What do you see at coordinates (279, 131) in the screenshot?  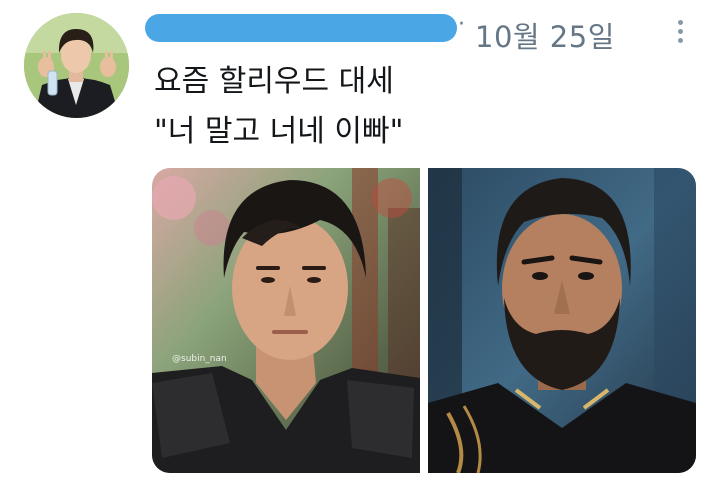 I see `tweet-text-line-2: "너 말고 너네 이빠"` at bounding box center [279, 131].